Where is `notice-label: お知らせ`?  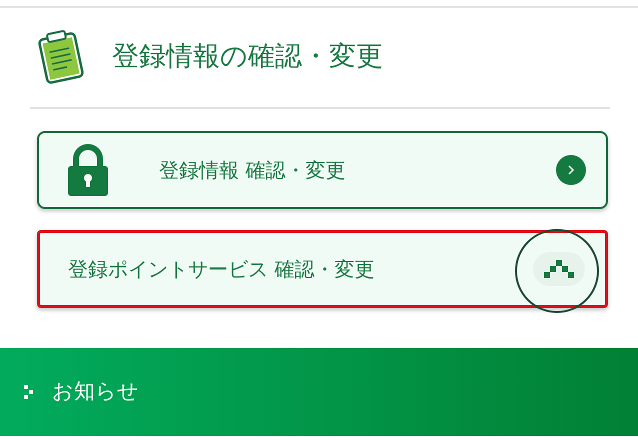
notice-label: お知らせ is located at coordinates (95, 392).